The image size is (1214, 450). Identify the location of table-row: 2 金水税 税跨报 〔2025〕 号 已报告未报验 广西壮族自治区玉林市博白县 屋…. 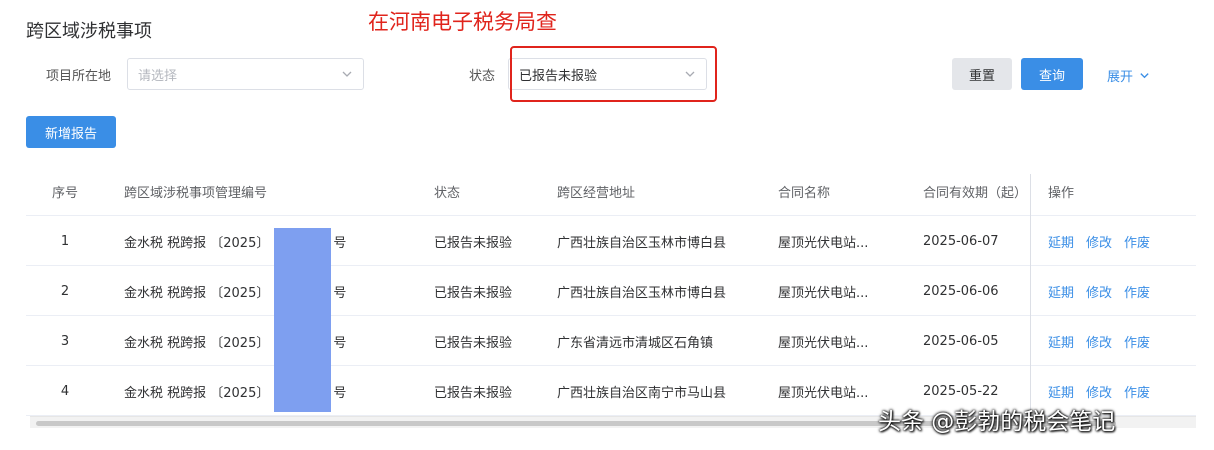
(611, 291).